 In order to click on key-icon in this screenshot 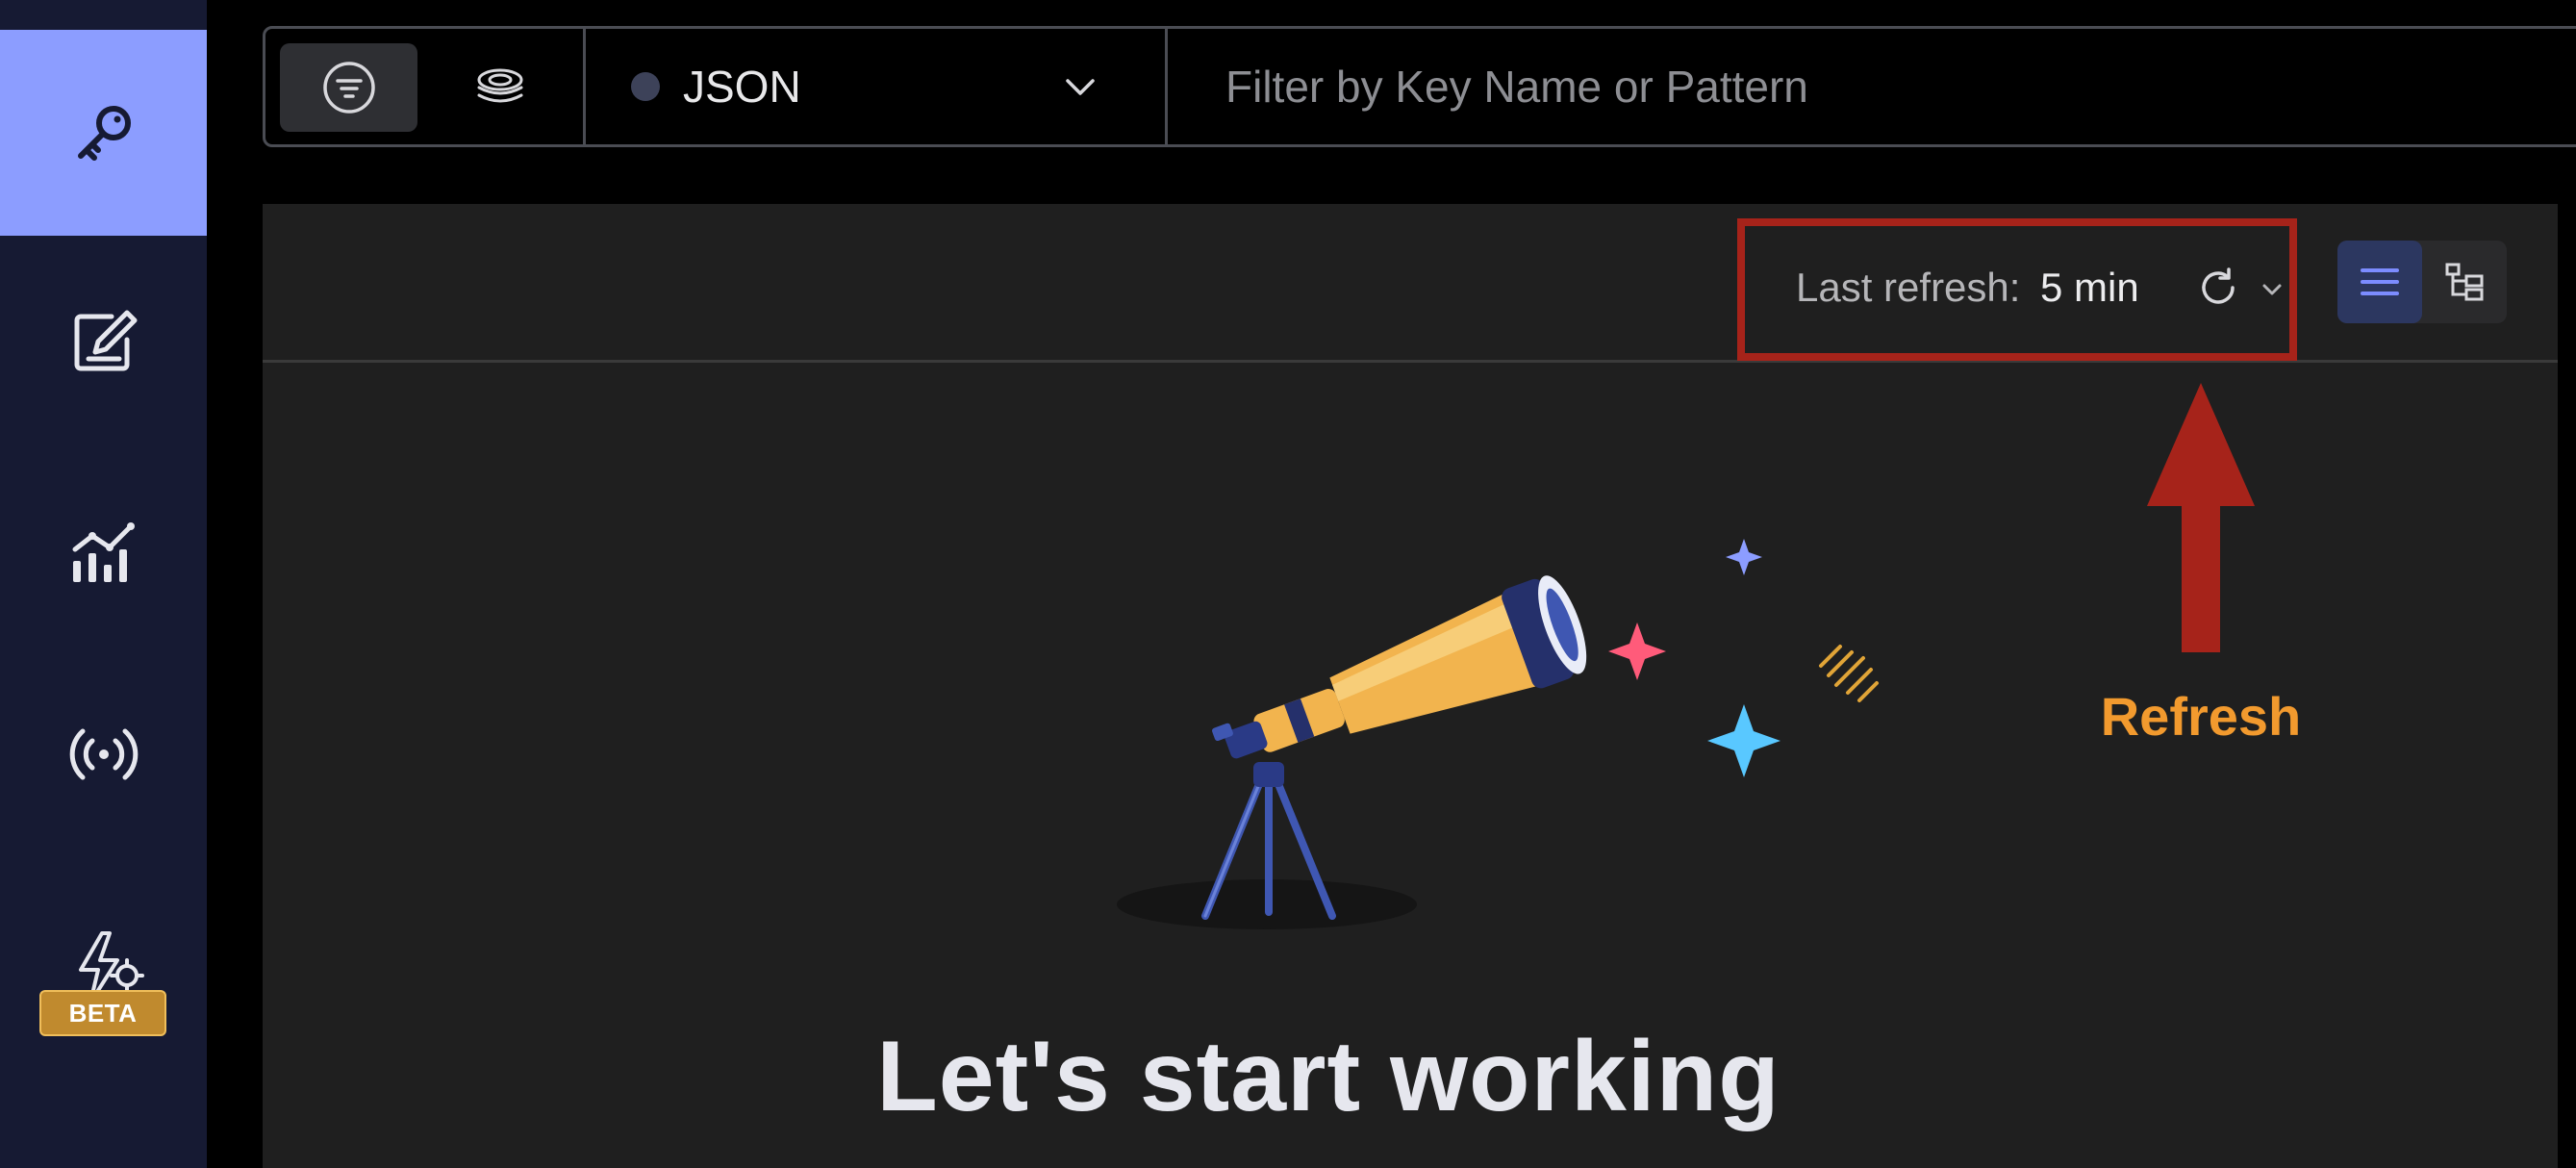, I will do `click(104, 133)`.